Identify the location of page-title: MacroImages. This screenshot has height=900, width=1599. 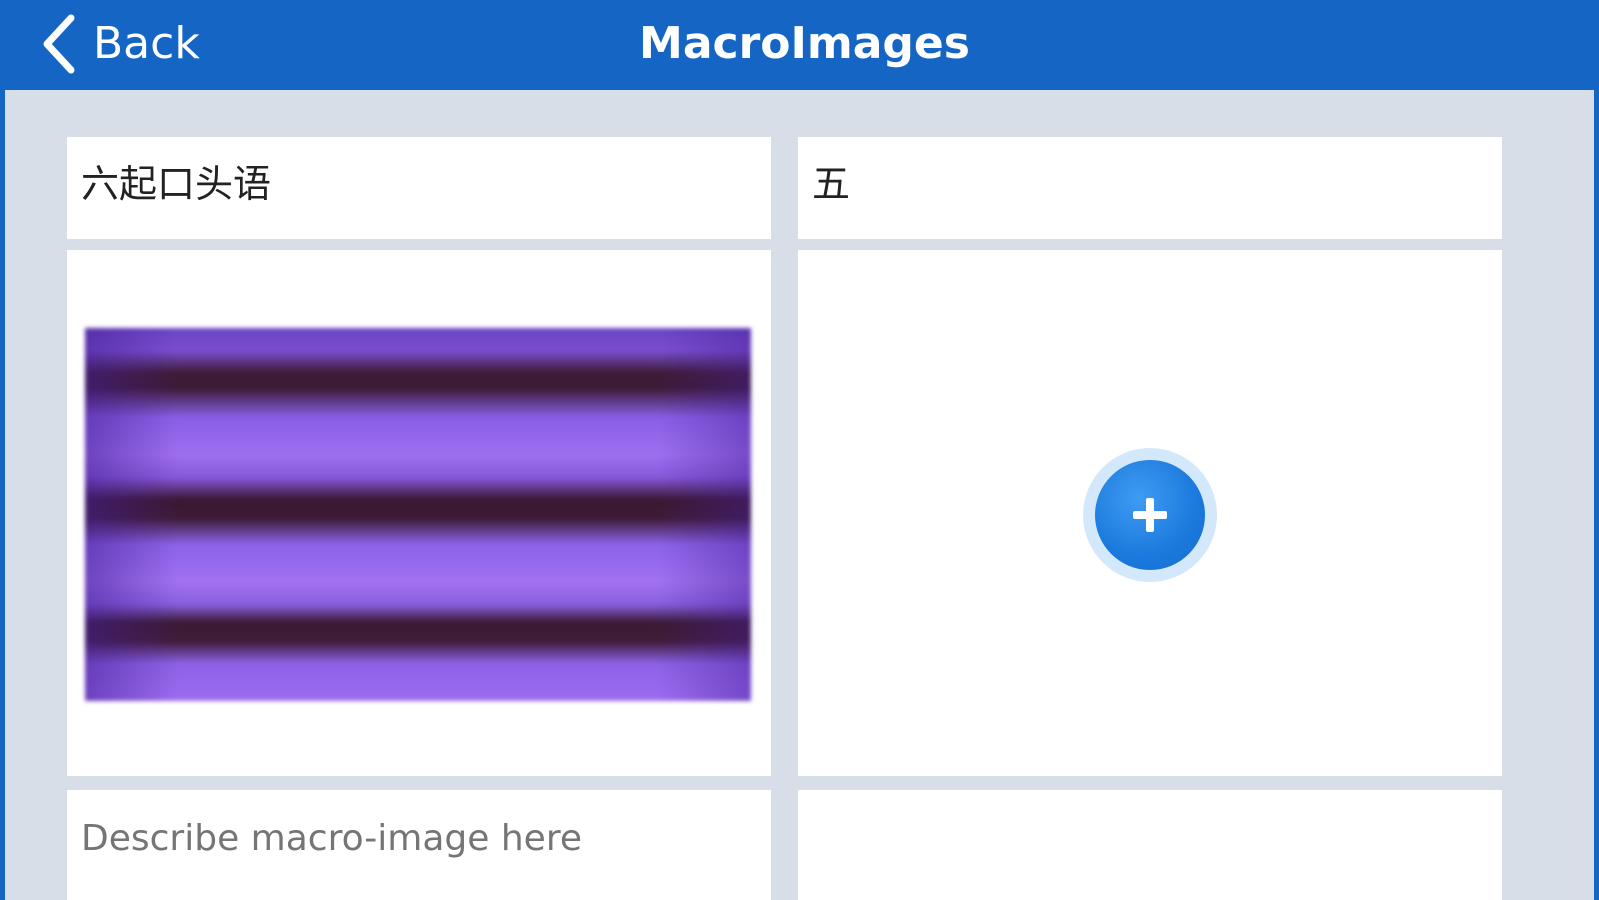
(804, 43).